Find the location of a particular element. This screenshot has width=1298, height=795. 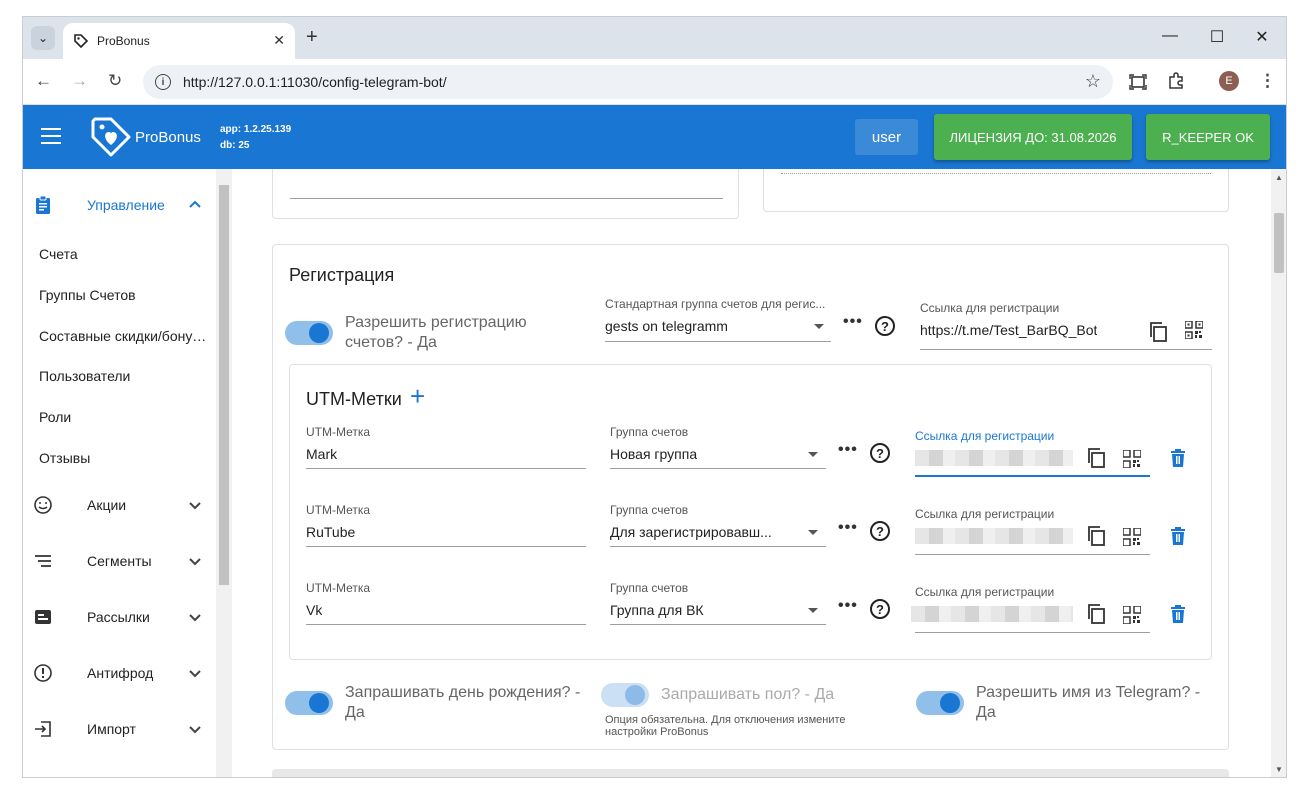

close-tab-icon: ✕ is located at coordinates (279, 40).